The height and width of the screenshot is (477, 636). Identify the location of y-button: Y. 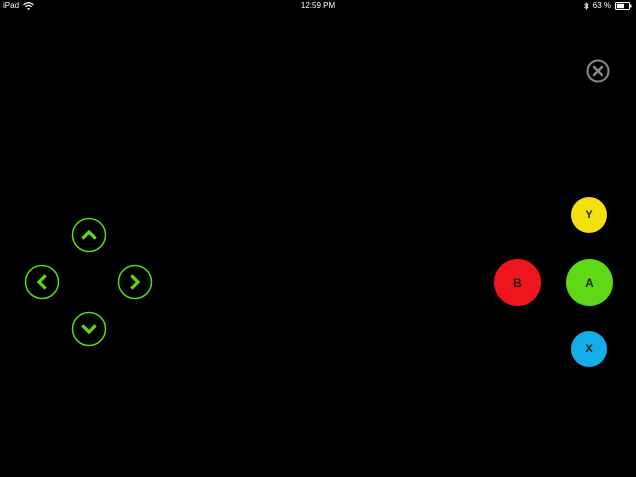
(589, 215).